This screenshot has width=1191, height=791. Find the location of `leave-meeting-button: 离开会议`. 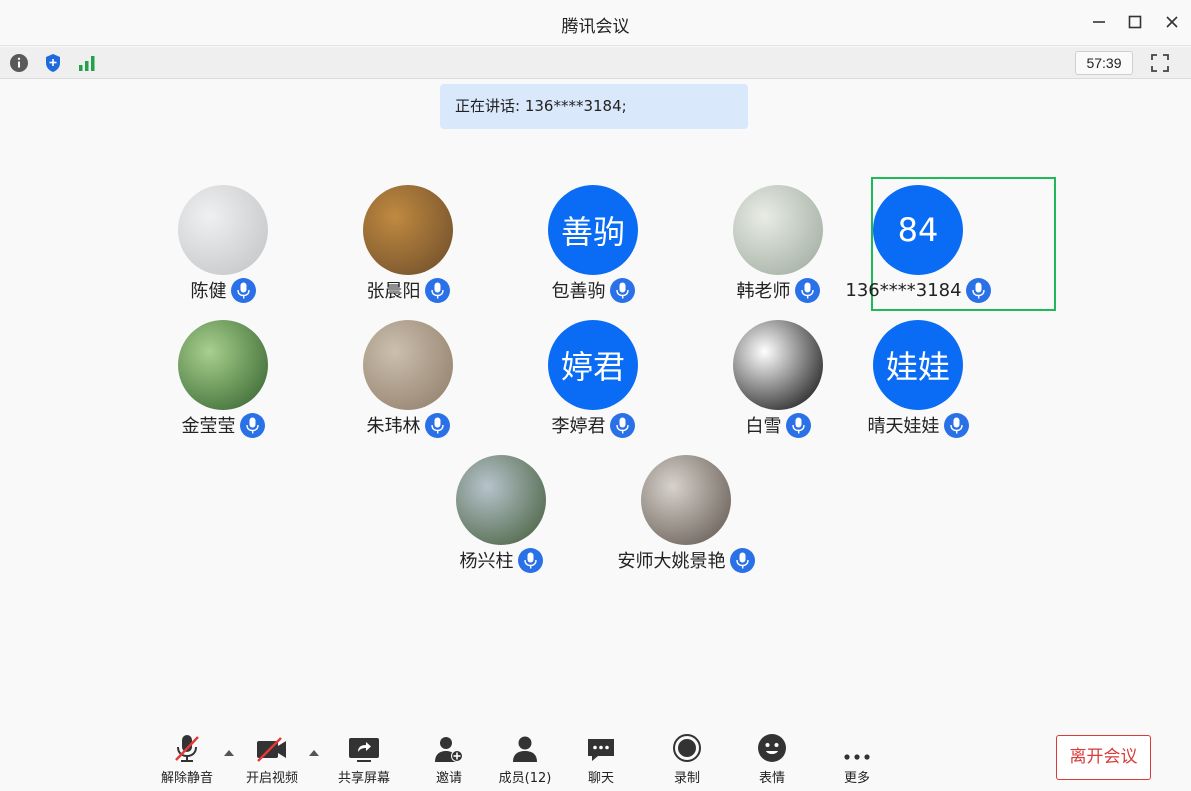

leave-meeting-button: 离开会议 is located at coordinates (1103, 757).